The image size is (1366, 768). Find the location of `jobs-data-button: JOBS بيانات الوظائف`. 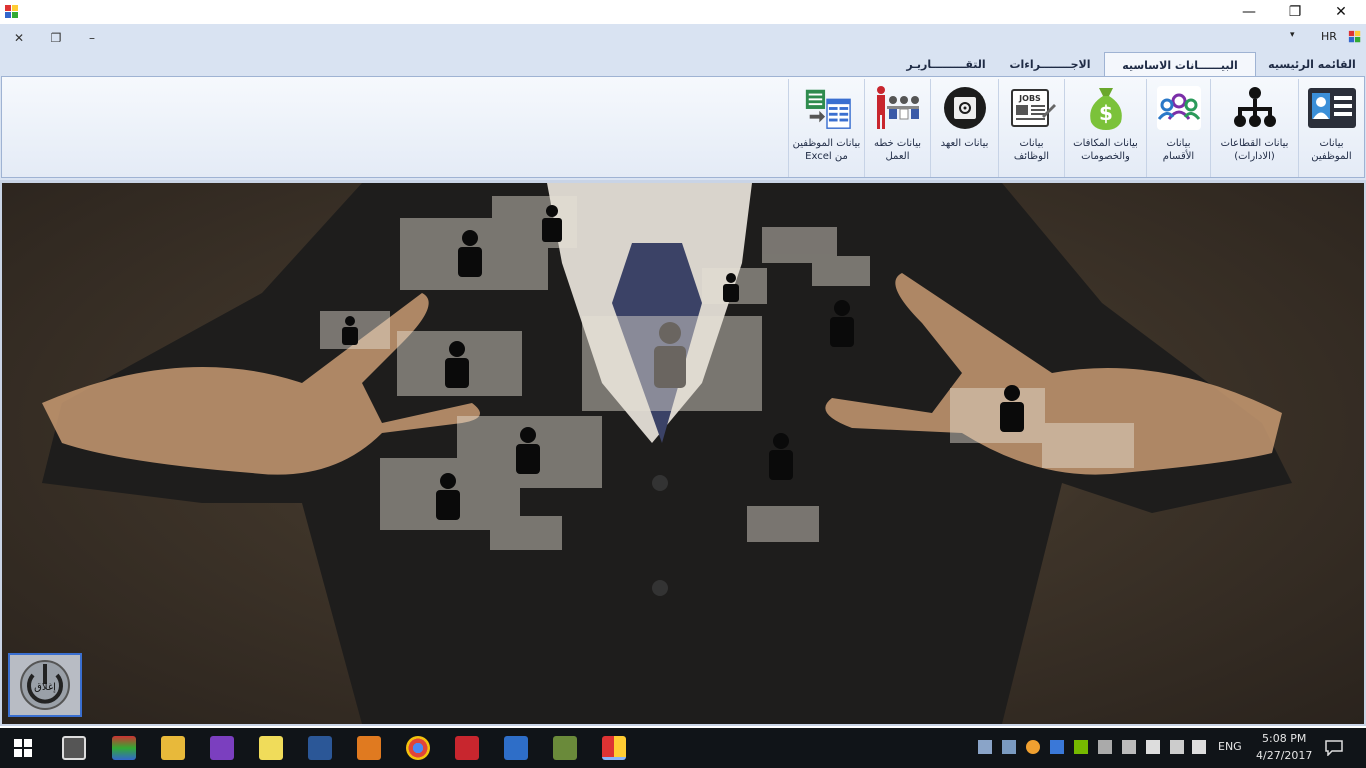

jobs-data-button: JOBS بيانات الوظائف is located at coordinates (1031, 128).